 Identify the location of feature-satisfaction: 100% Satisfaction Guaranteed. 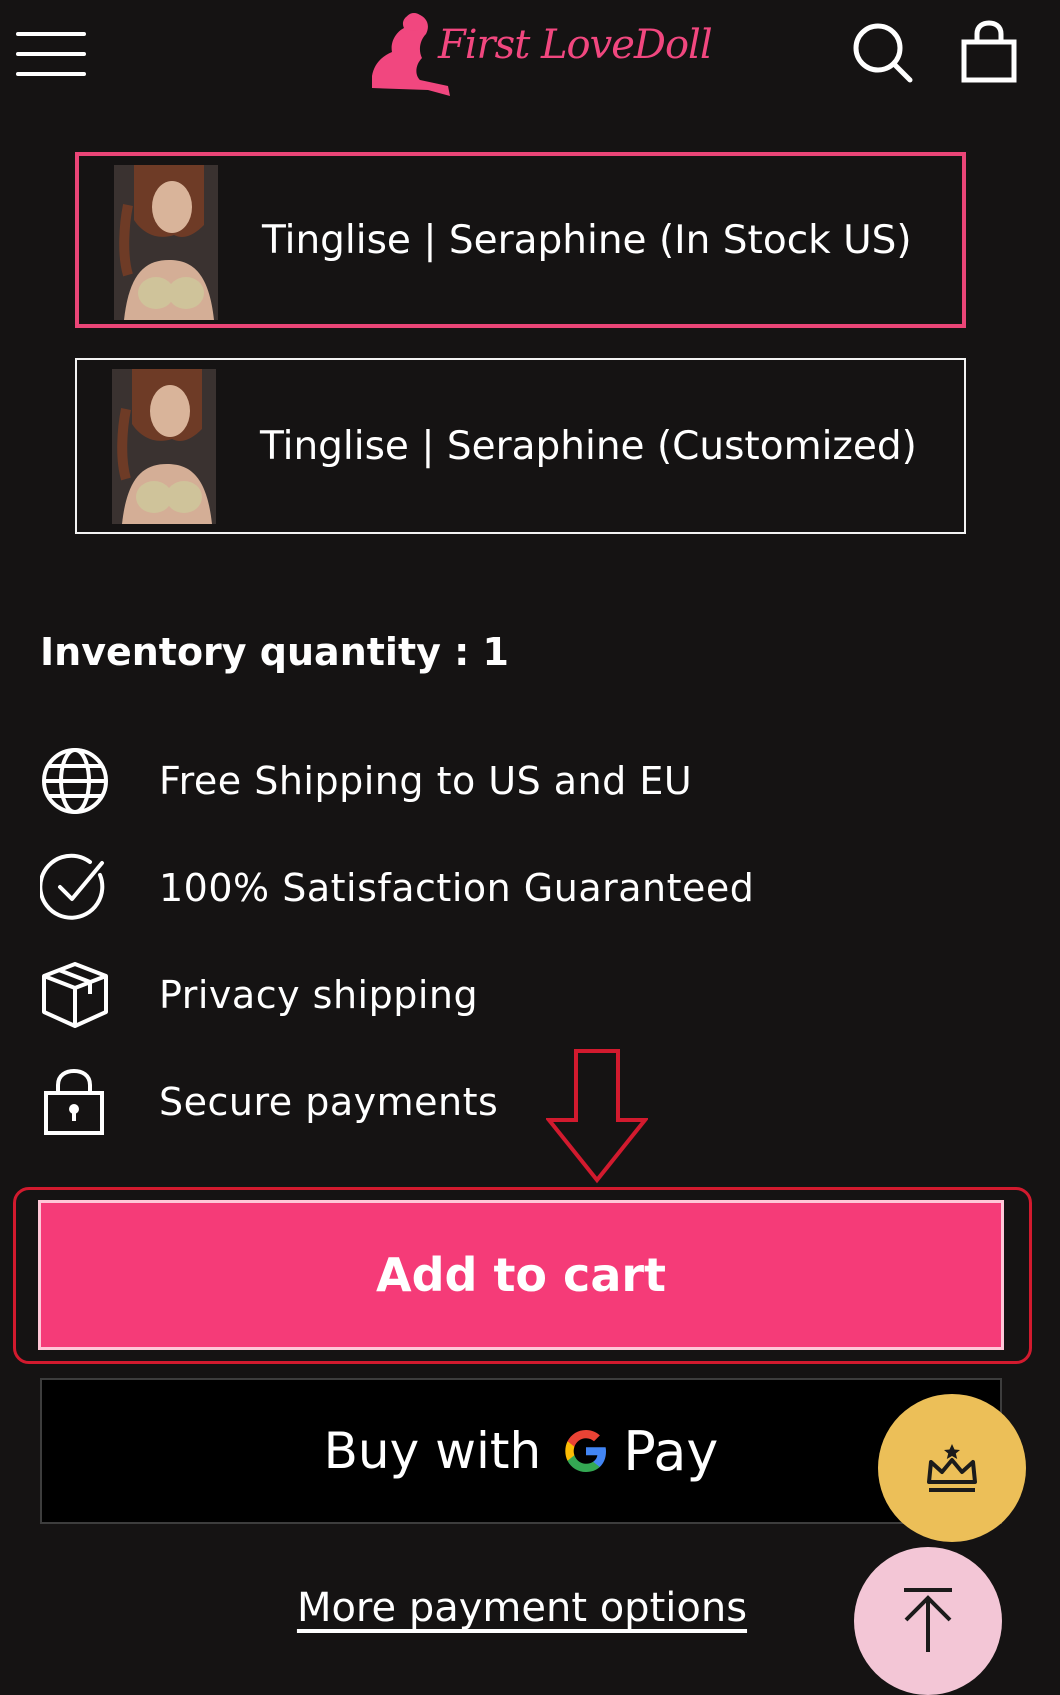
(449, 893).